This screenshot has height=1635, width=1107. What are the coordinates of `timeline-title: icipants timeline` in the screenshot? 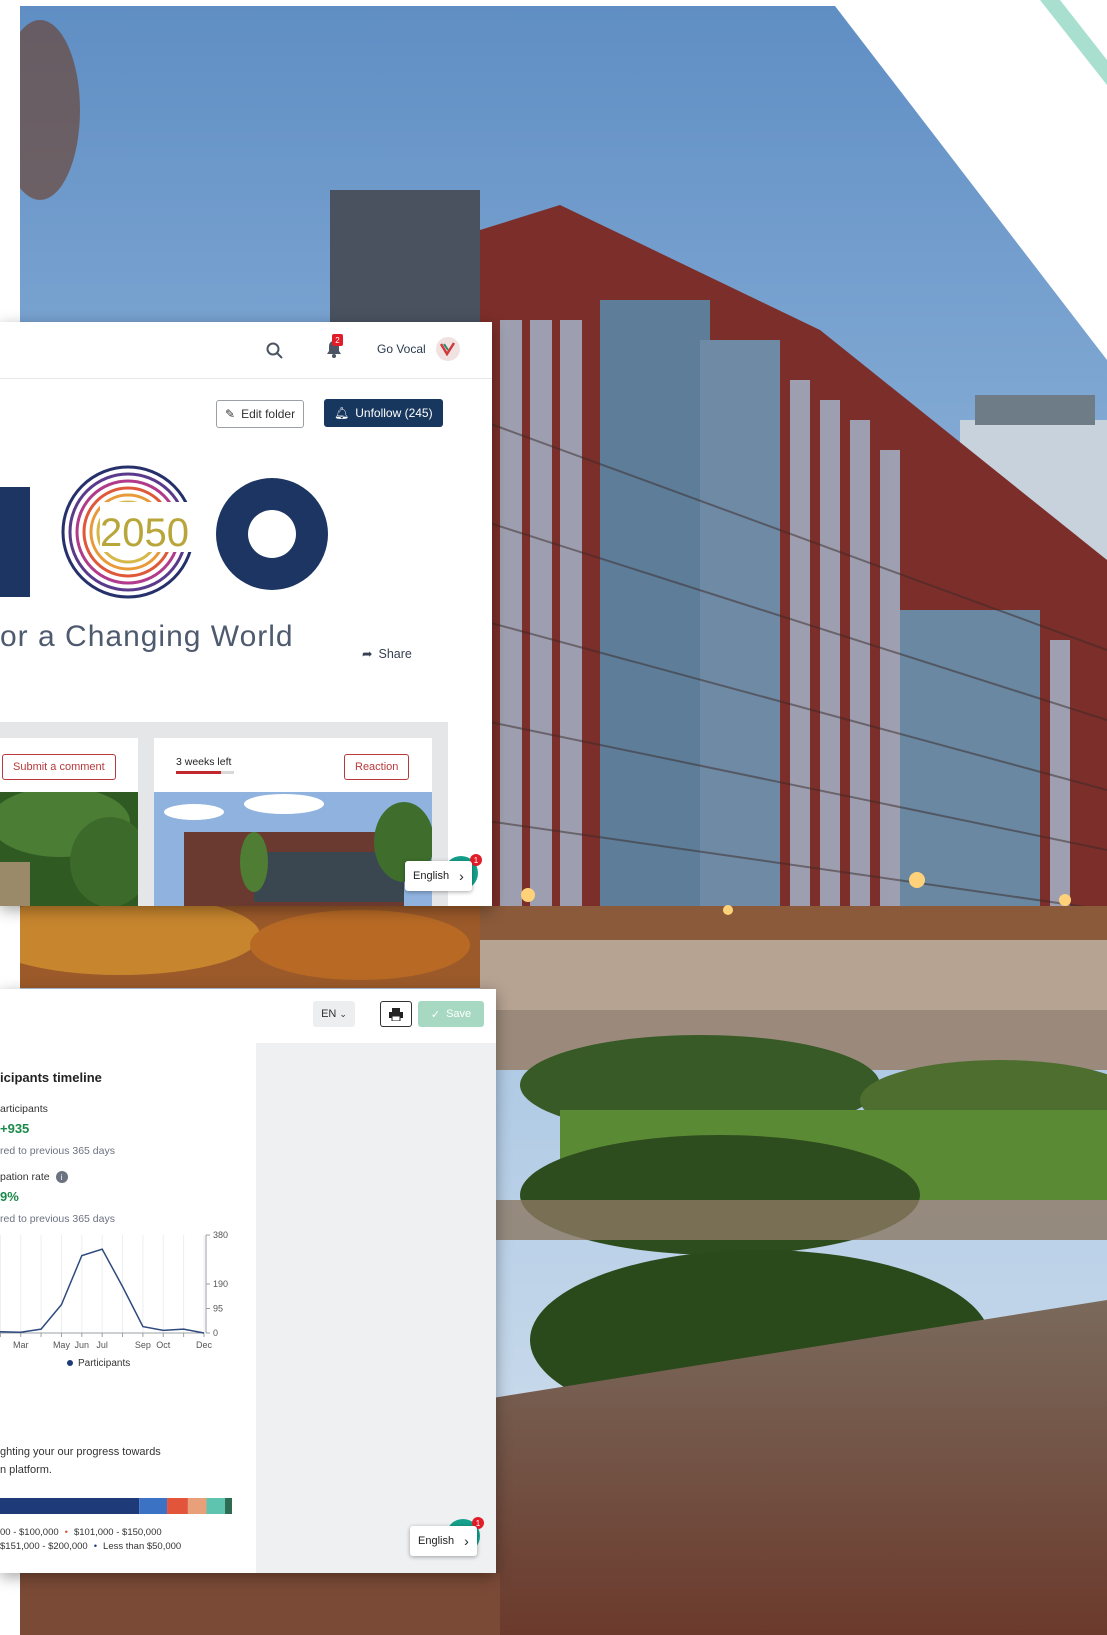 It's located at (51, 1077).